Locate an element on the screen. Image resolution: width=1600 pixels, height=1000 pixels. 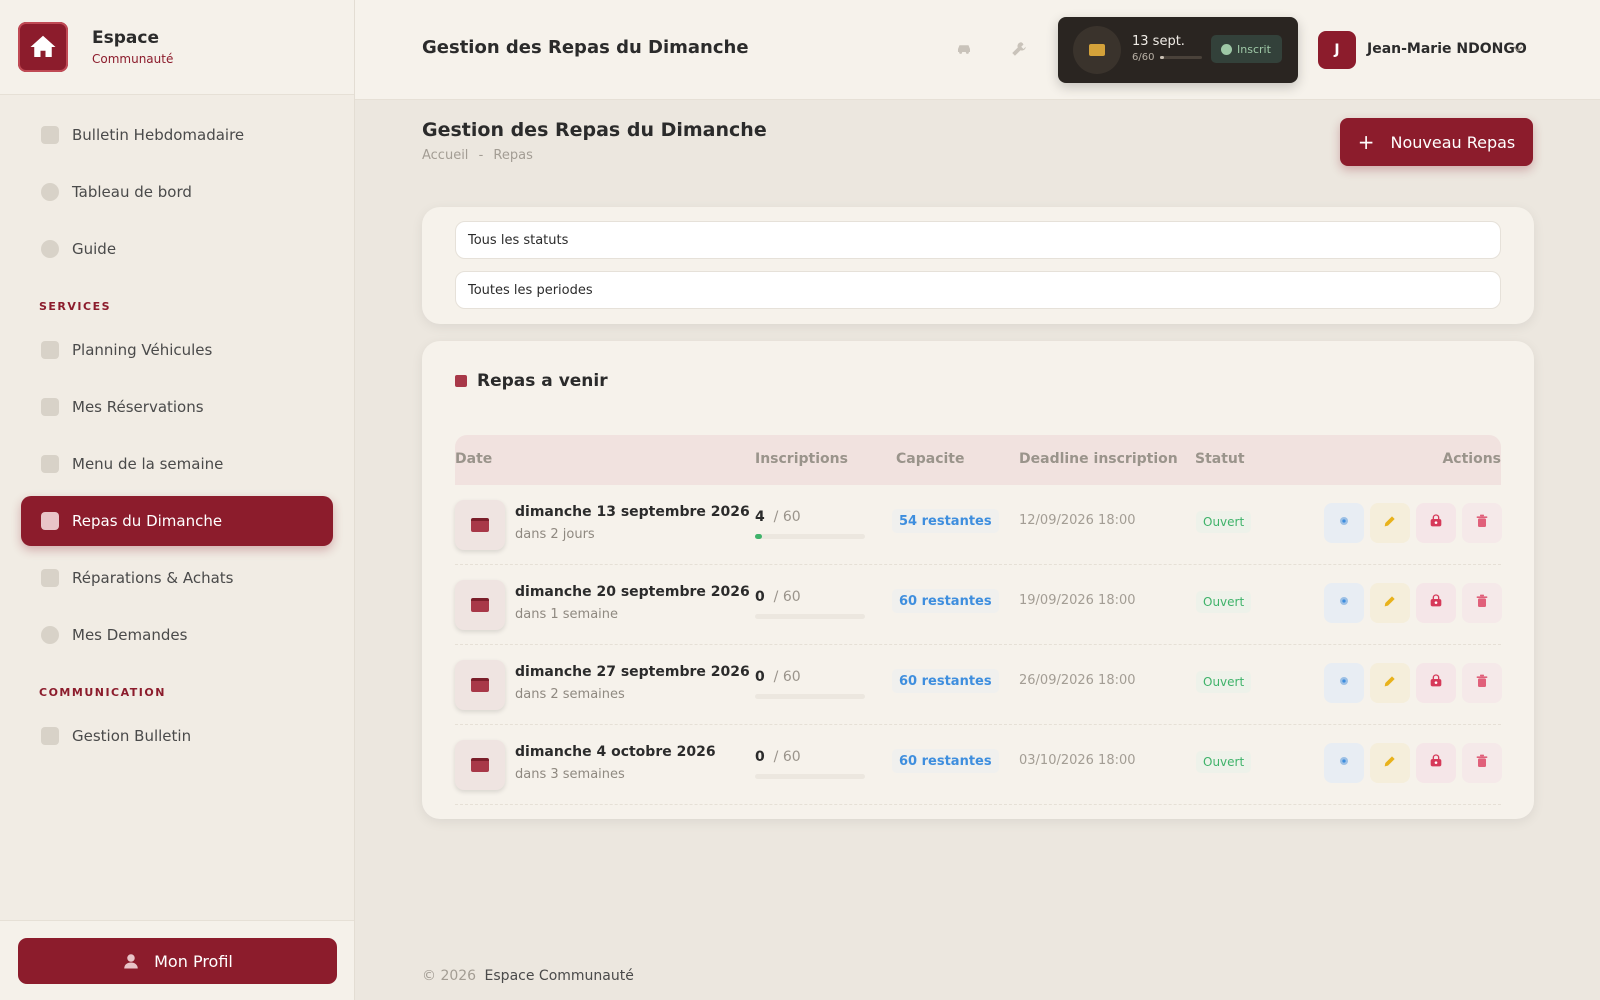
sidebar-item-gestion-bulletin: Gestion Bulletin is located at coordinates (177, 736).